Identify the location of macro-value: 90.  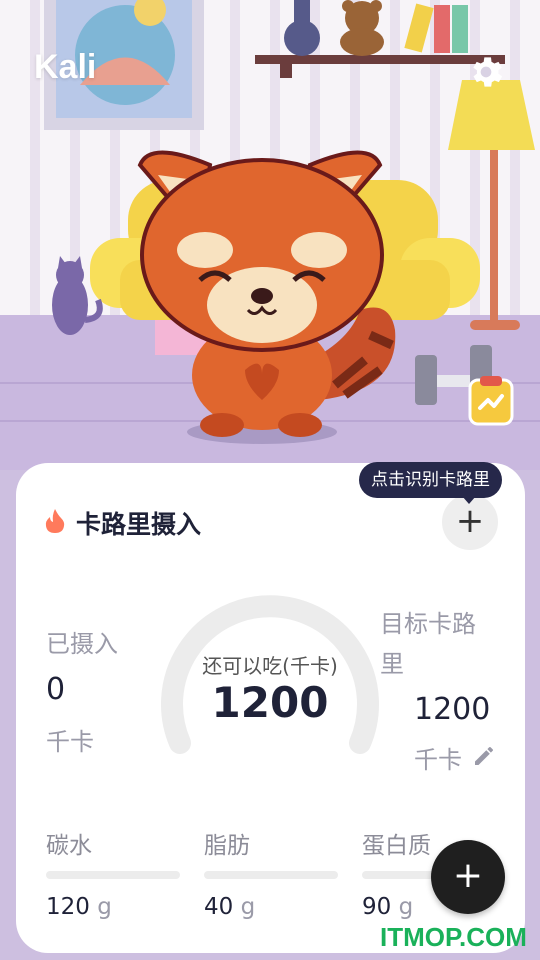
(377, 907).